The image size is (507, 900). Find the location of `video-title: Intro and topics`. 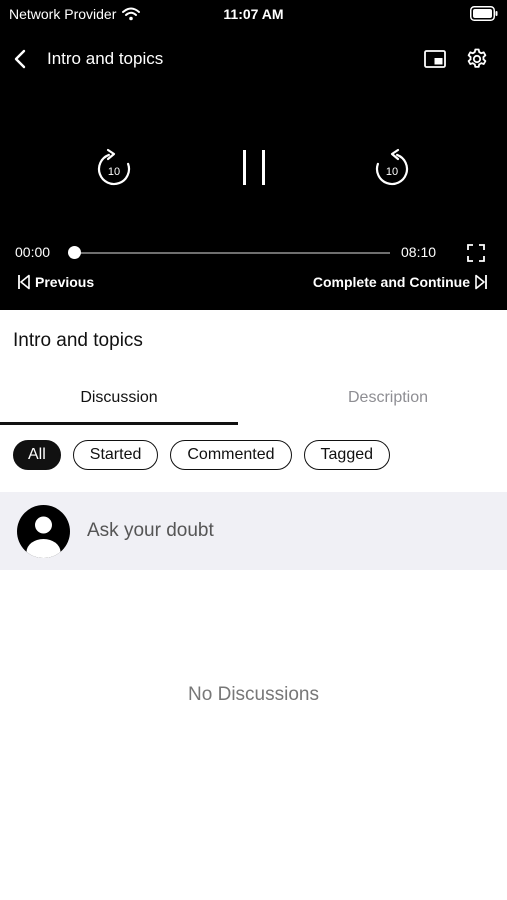

video-title: Intro and topics is located at coordinates (105, 58).